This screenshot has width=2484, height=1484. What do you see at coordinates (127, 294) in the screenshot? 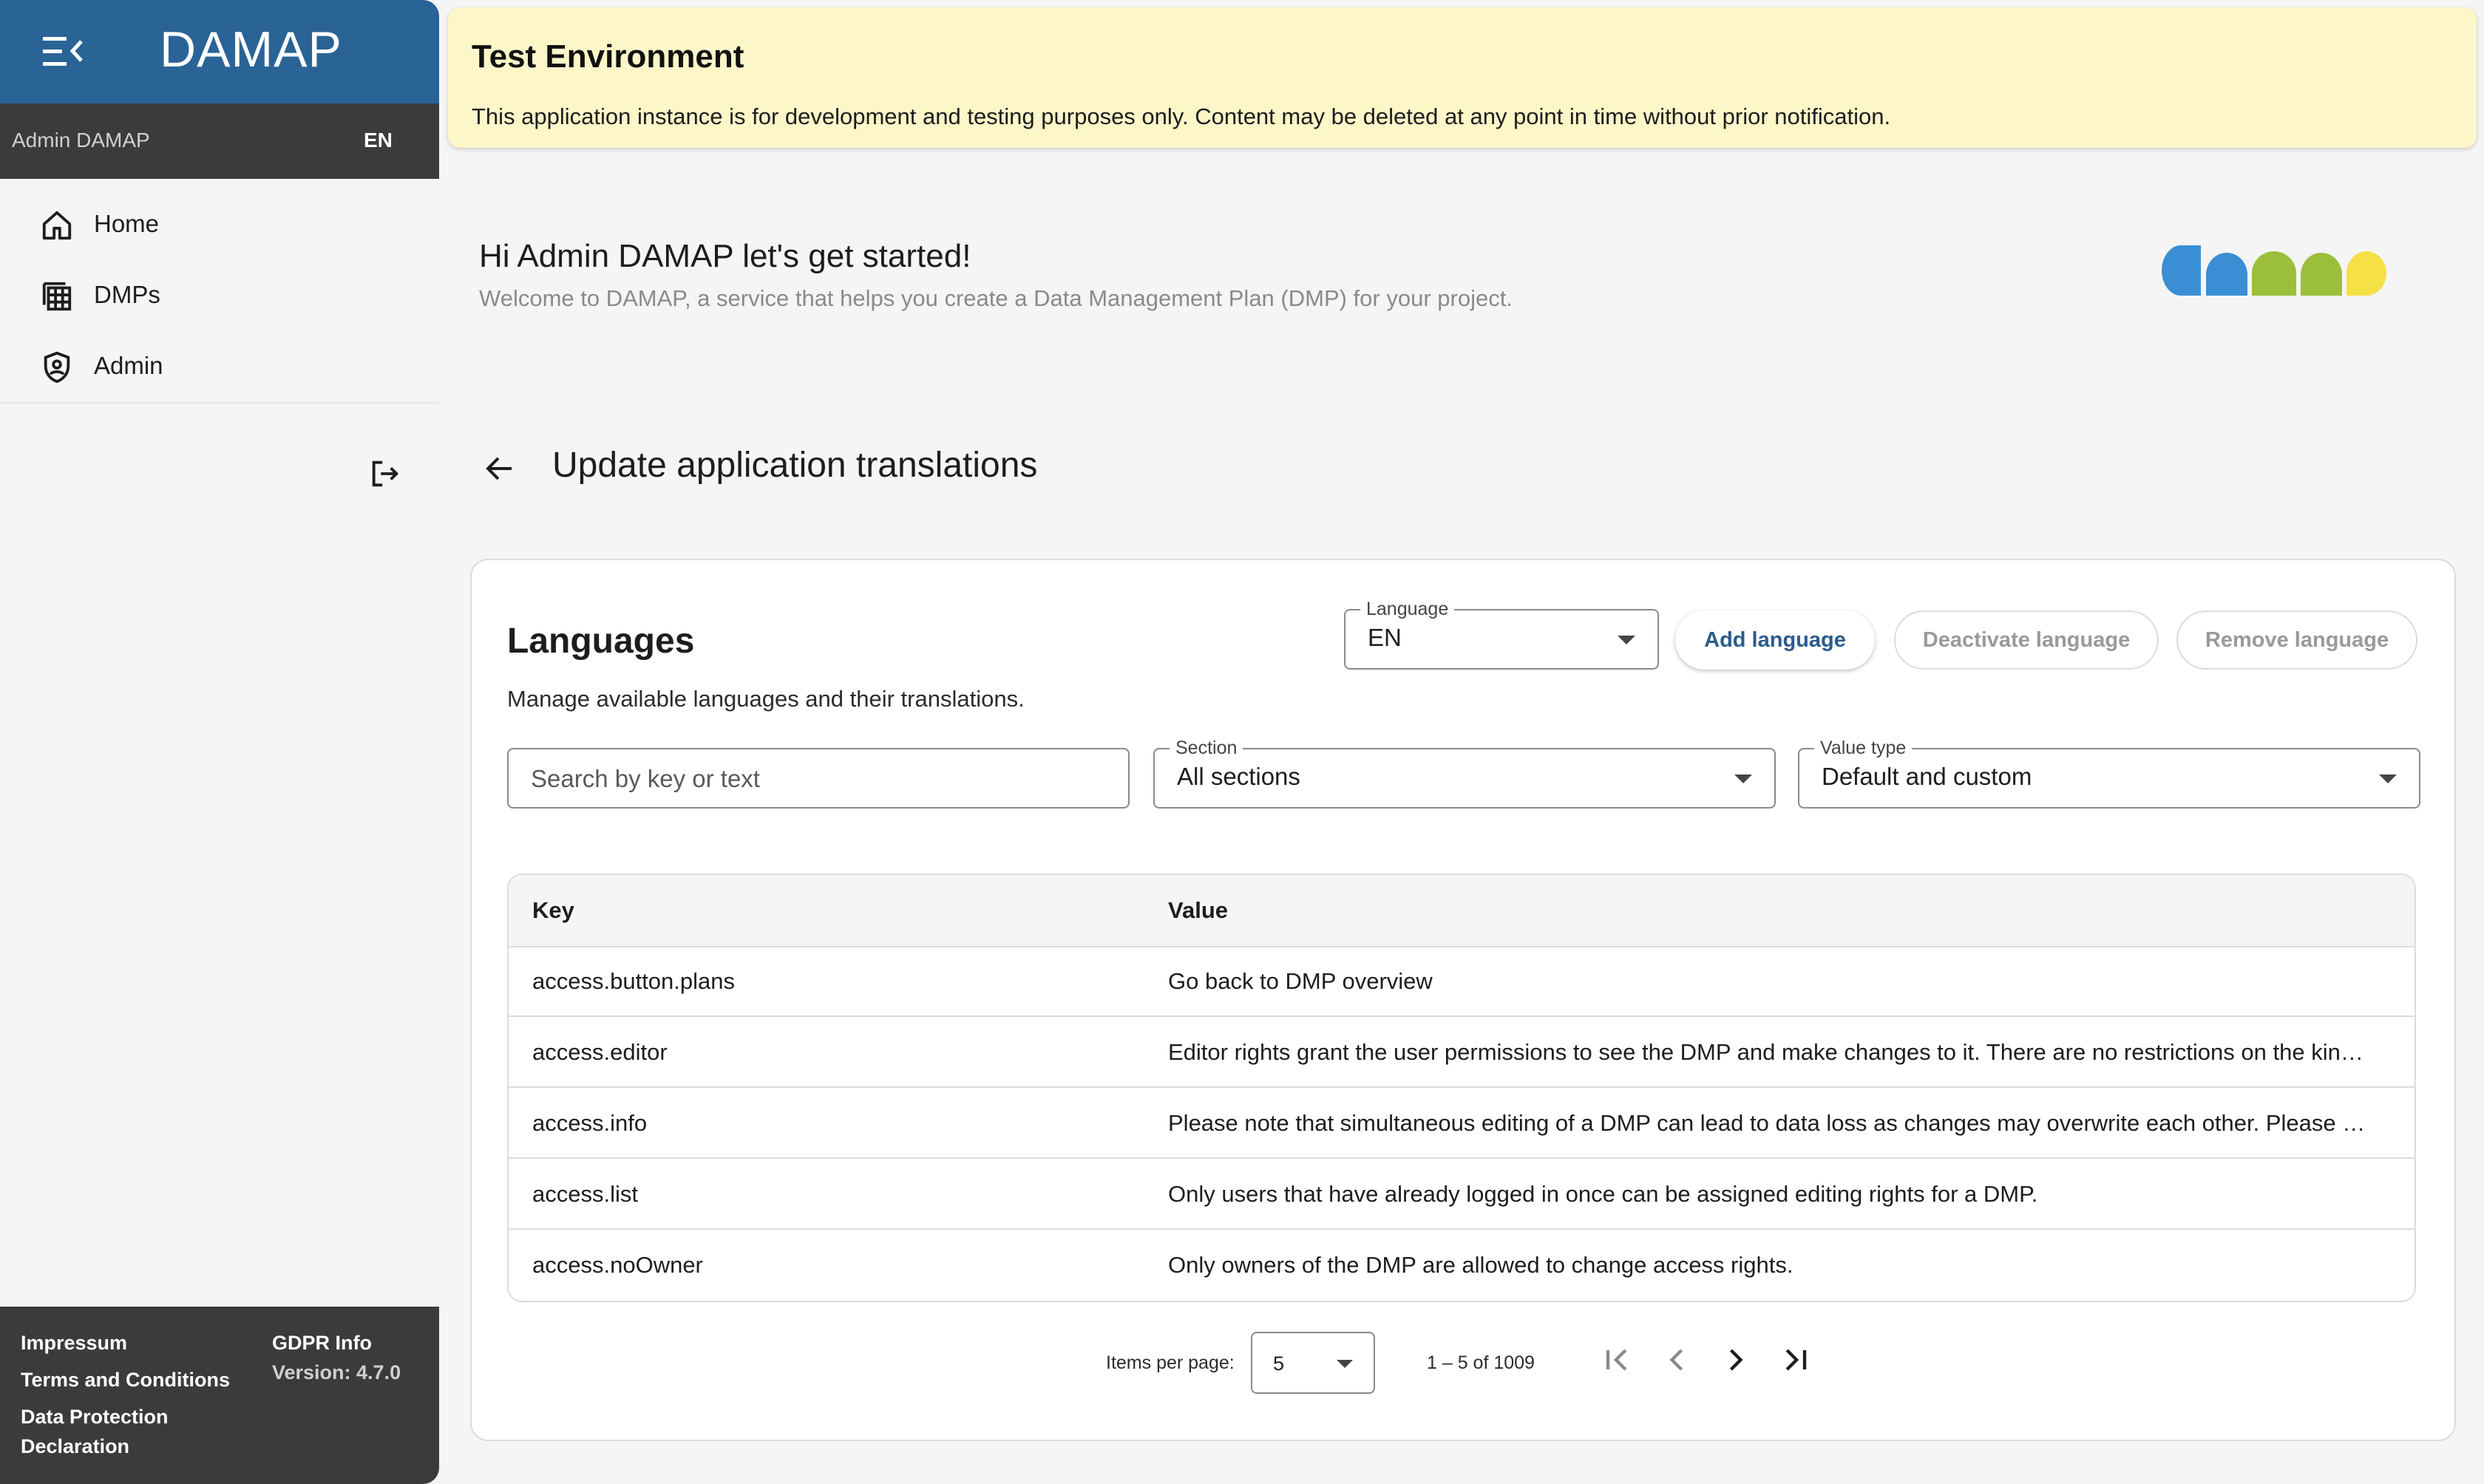
I see `sidebar-item-label: DMPs` at bounding box center [127, 294].